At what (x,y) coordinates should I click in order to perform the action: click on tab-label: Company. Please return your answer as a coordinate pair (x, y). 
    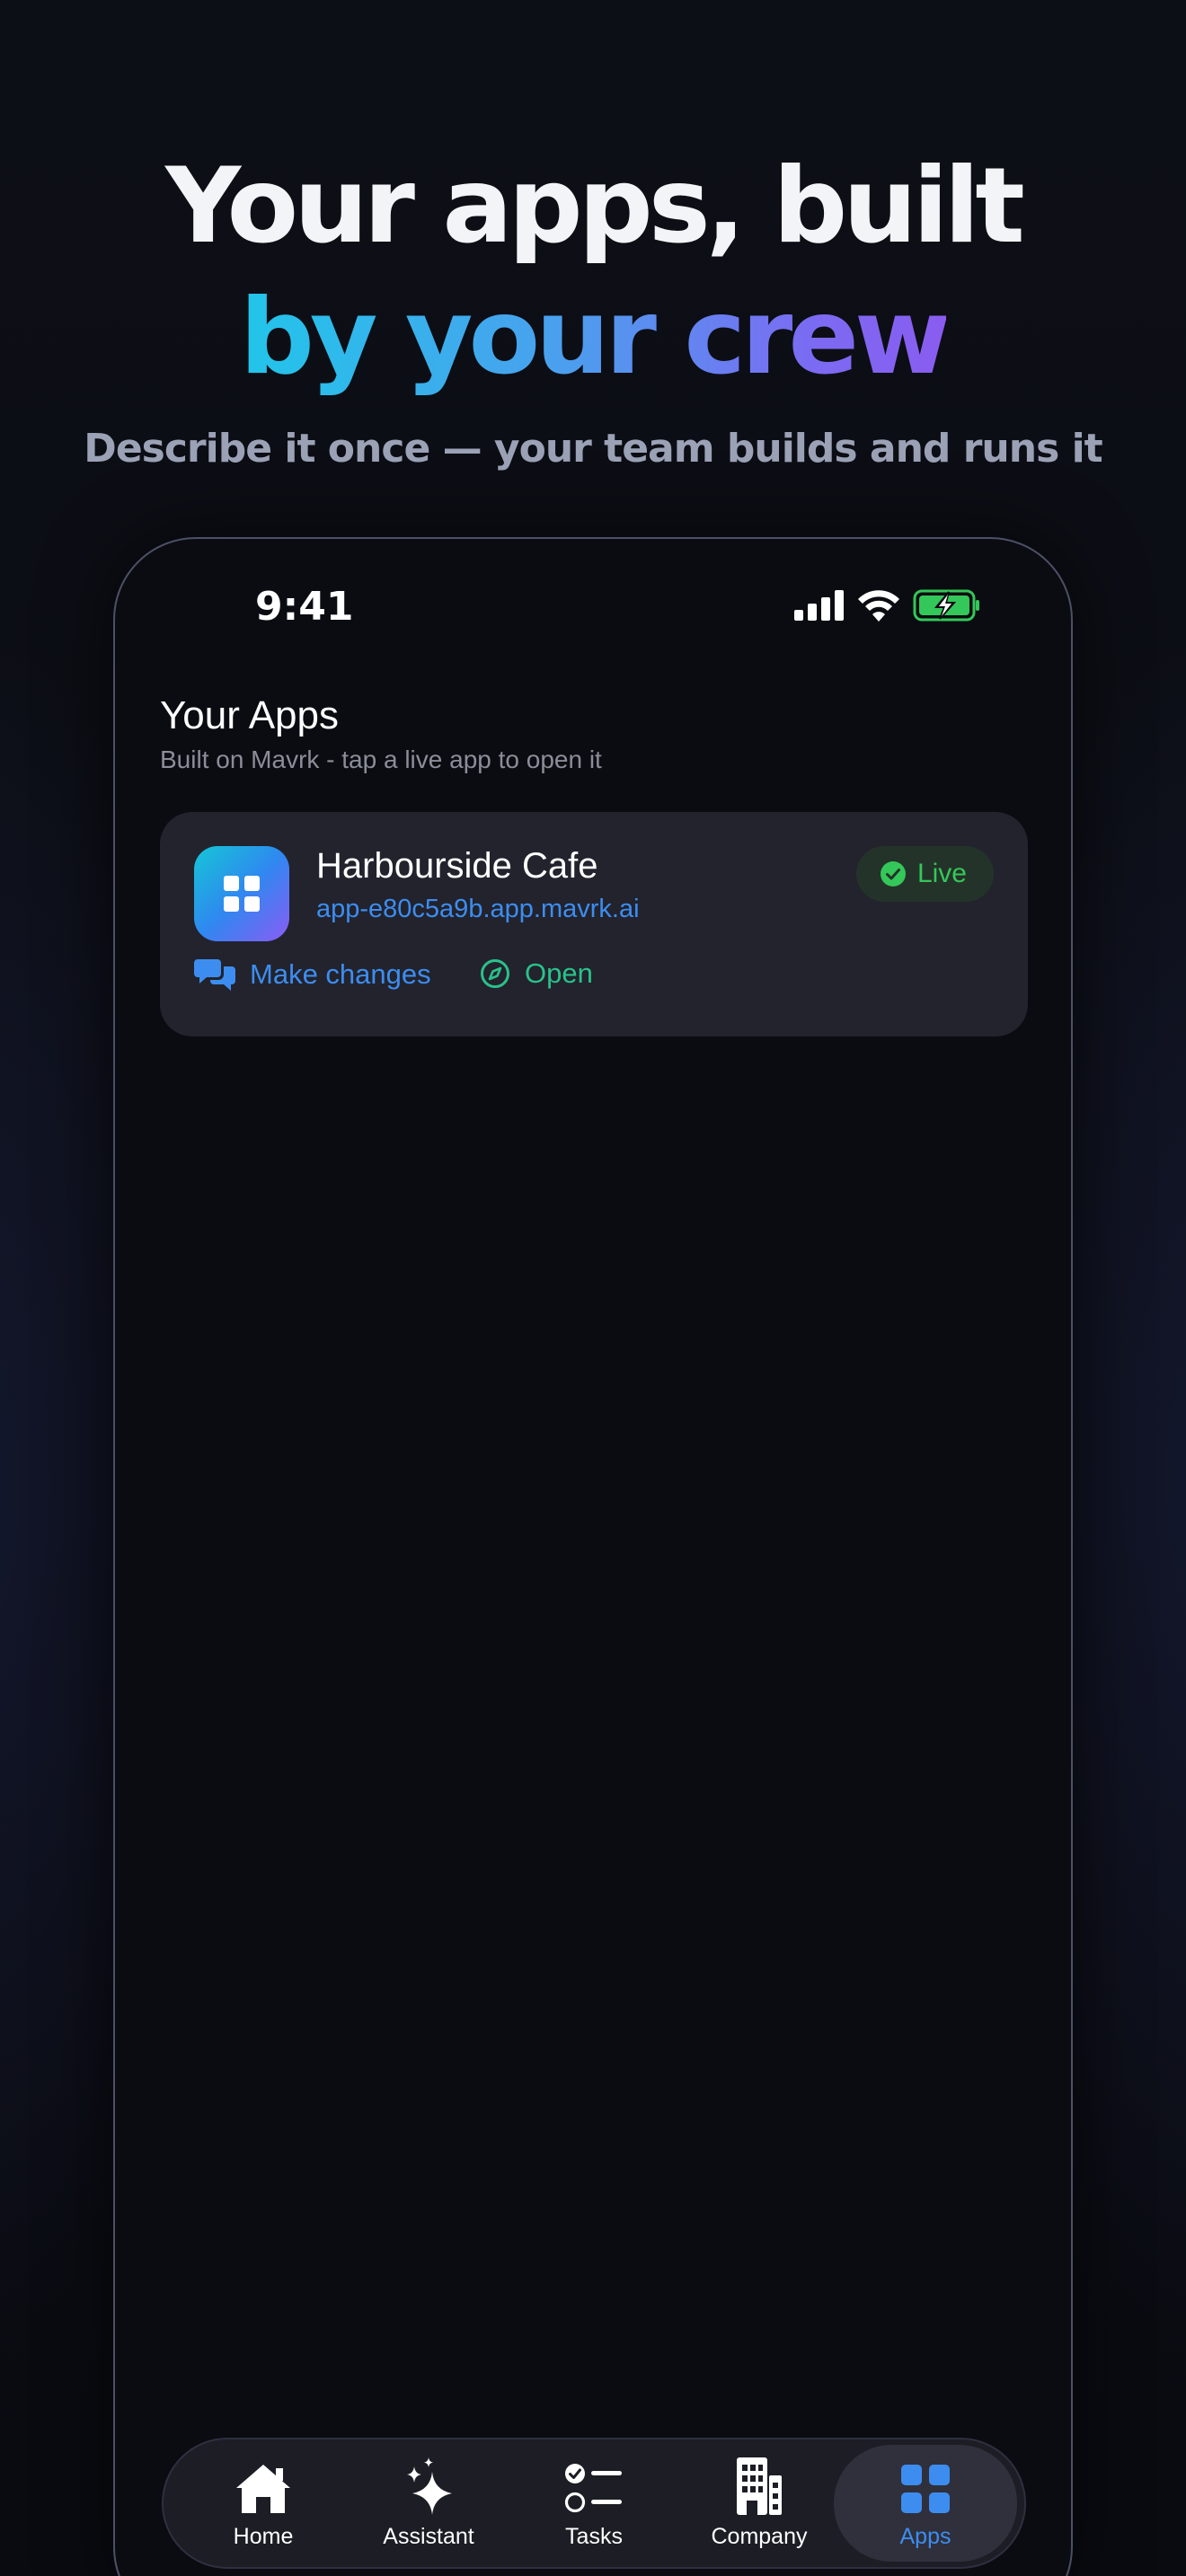
    Looking at the image, I should click on (759, 2536).